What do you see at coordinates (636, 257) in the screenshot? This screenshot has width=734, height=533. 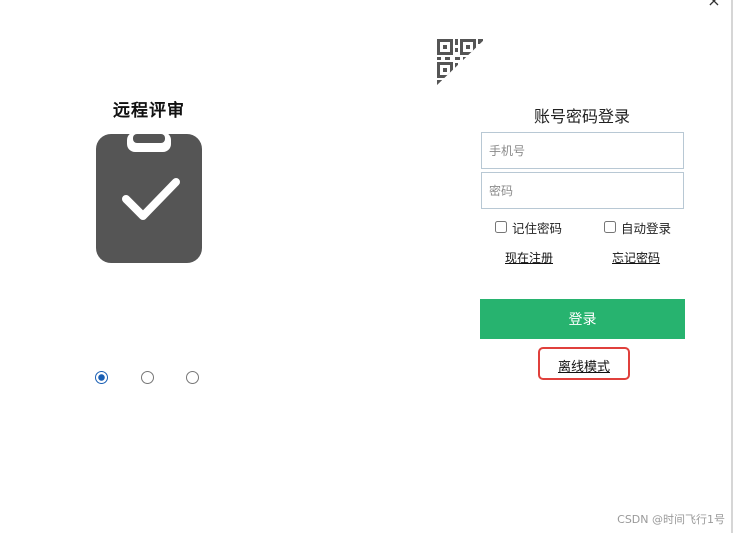 I see `forgot-password-link: 忘记密码` at bounding box center [636, 257].